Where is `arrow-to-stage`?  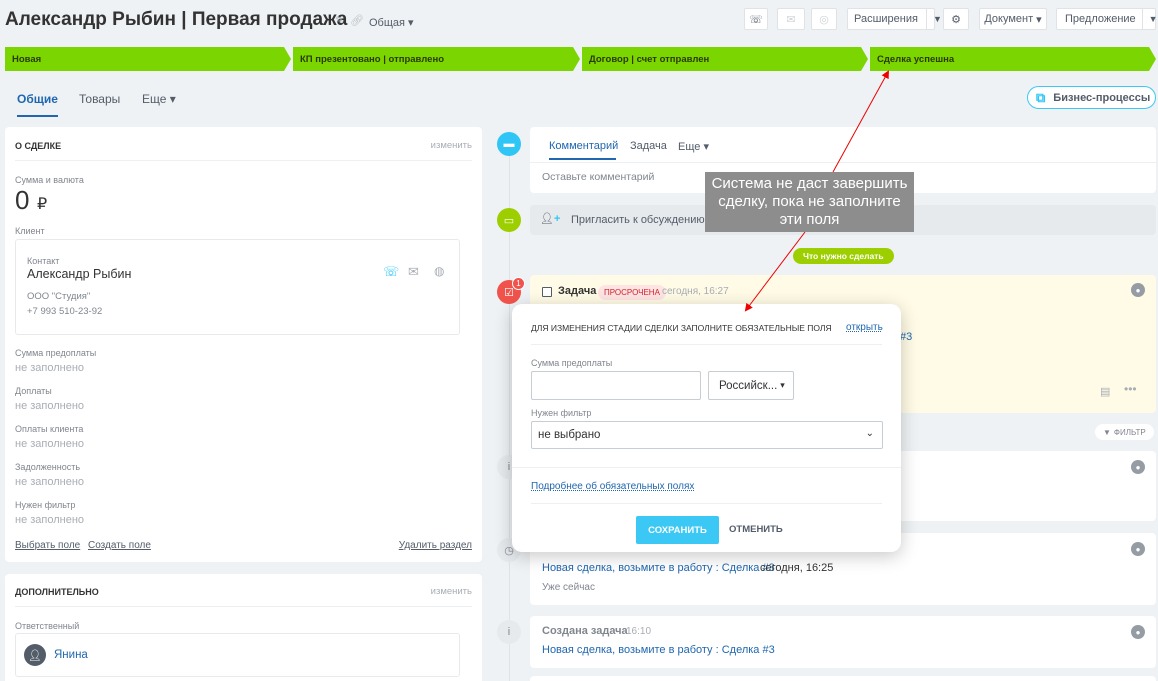 arrow-to-stage is located at coordinates (860, 121).